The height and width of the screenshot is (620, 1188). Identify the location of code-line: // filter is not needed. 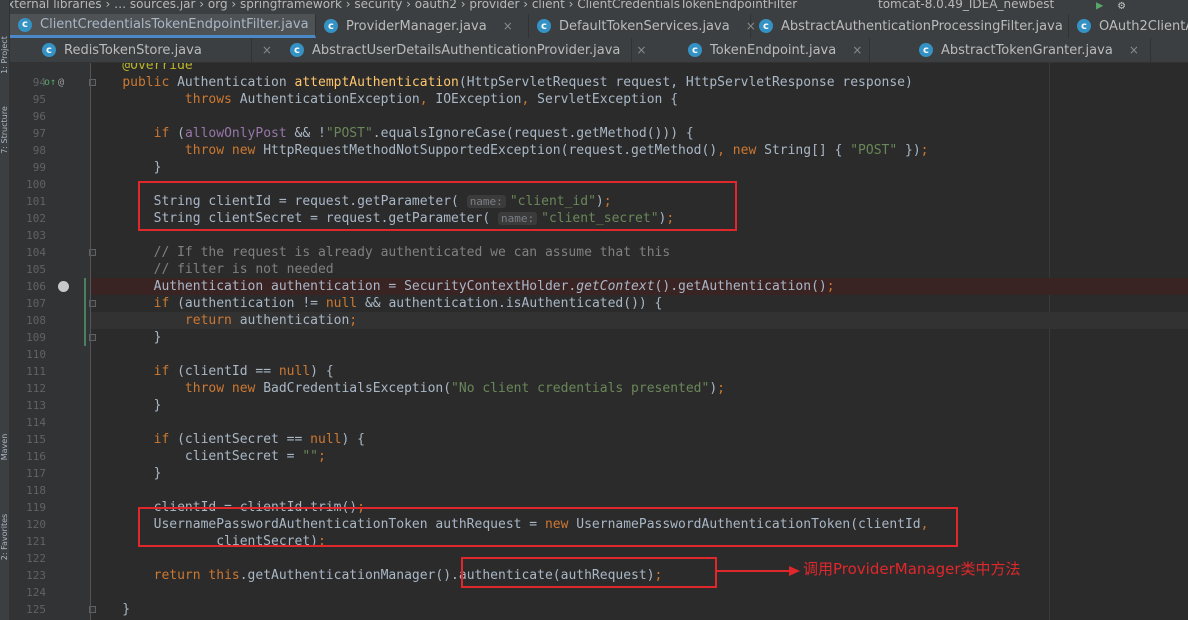
(639, 269).